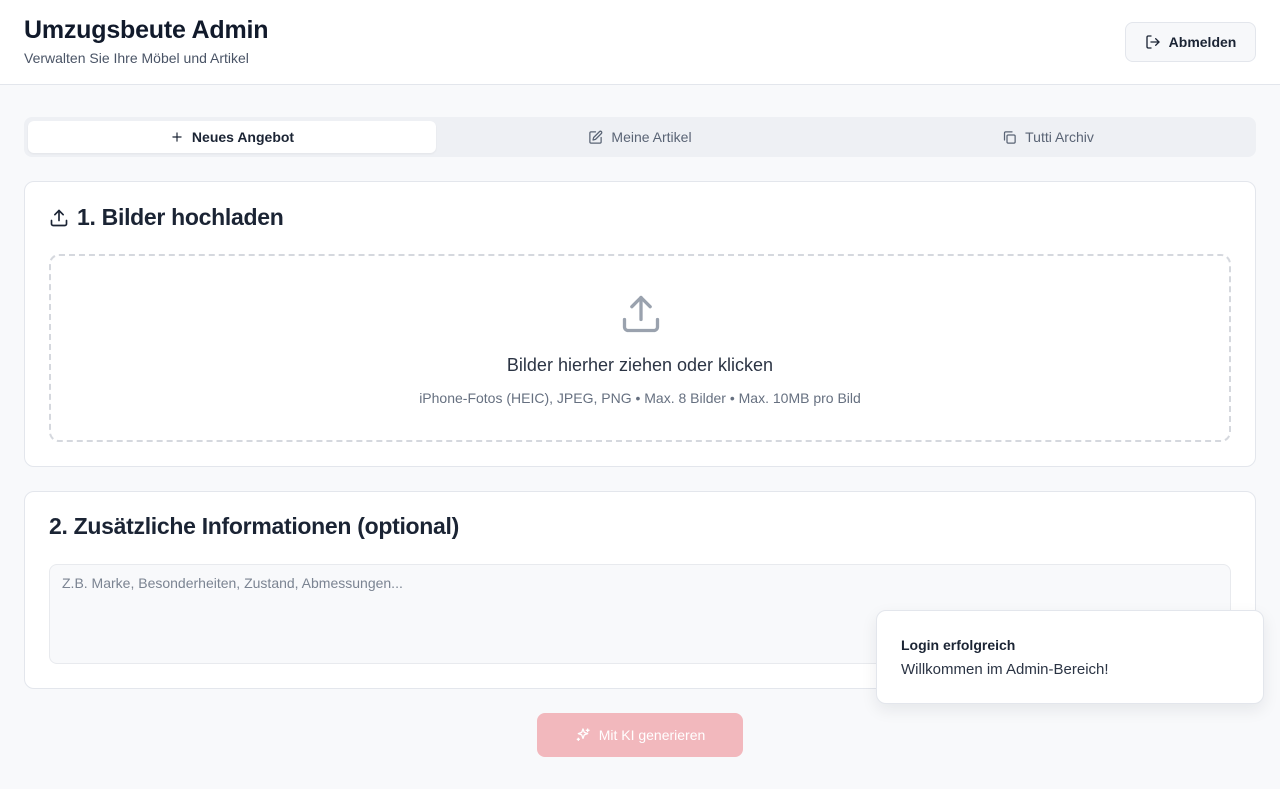  What do you see at coordinates (180, 217) in the screenshot?
I see `upload-title-text: 1. Bilder hochladen` at bounding box center [180, 217].